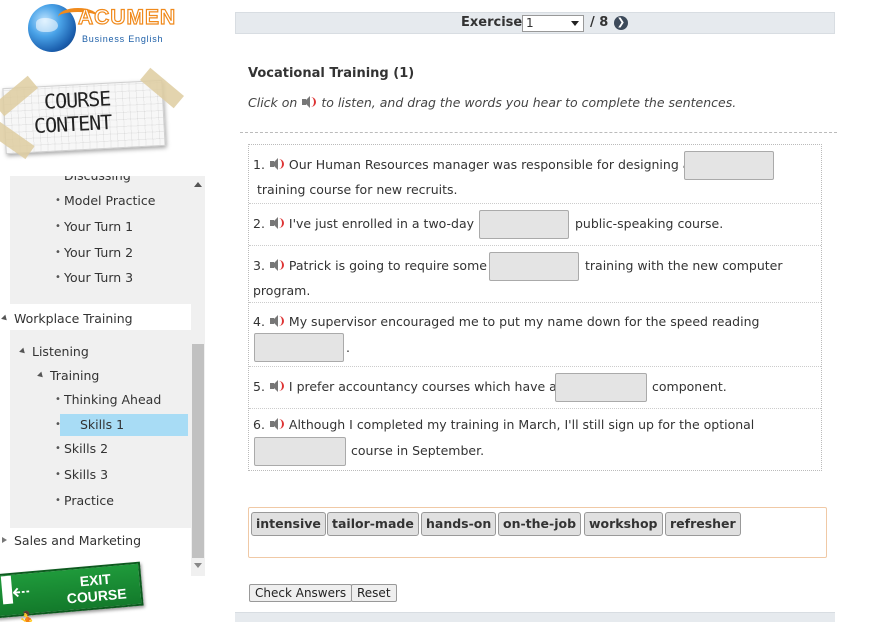 This screenshot has width=871, height=622. I want to click on tree-item-practice: Practice, so click(84, 501).